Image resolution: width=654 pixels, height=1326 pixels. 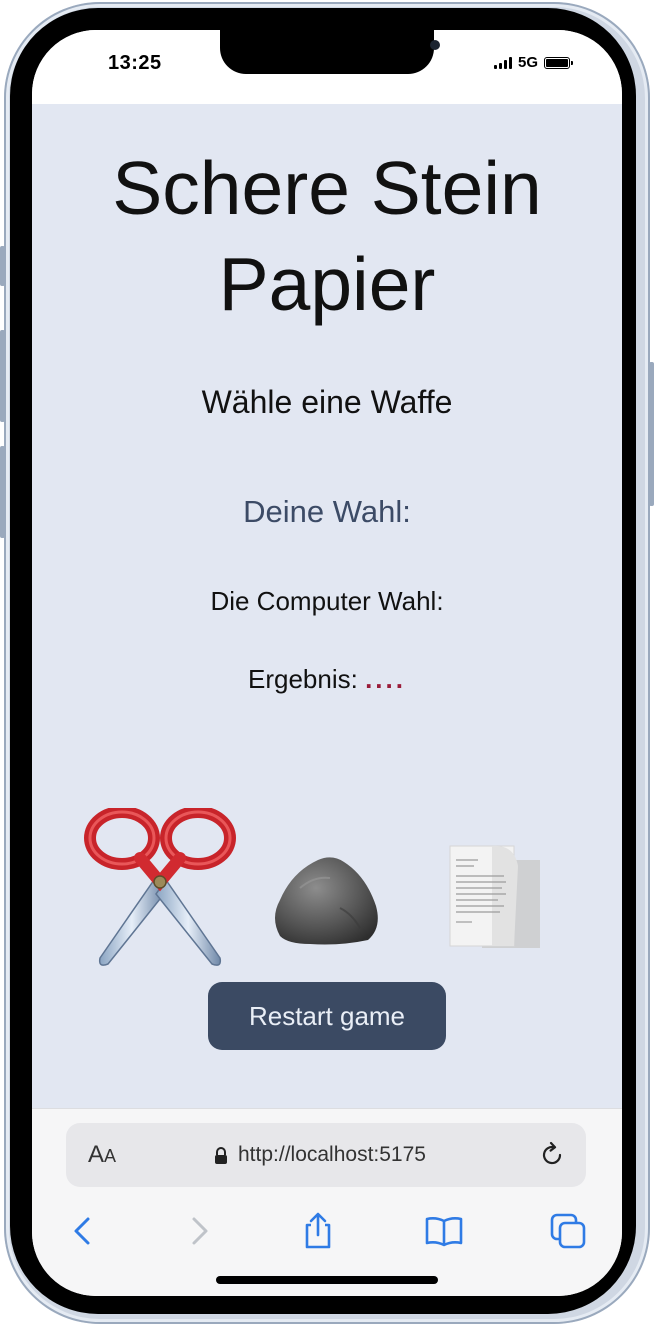 I want to click on weapon-prompt: Wähle eine Waffe, so click(x=327, y=402).